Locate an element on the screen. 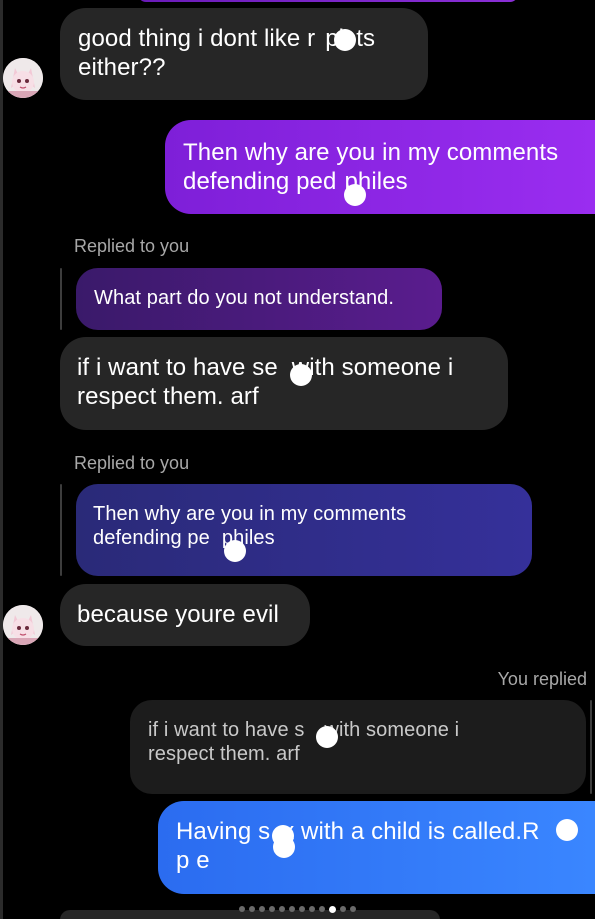 The height and width of the screenshot is (919, 595). message-line: good thing i dont like rpists is located at coordinates (244, 38).